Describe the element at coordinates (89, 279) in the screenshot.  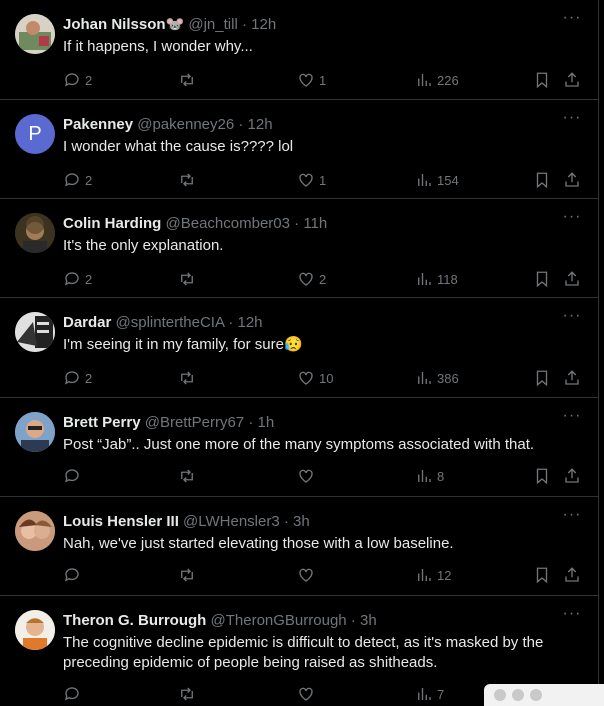
I see `reply-count: 2` at that location.